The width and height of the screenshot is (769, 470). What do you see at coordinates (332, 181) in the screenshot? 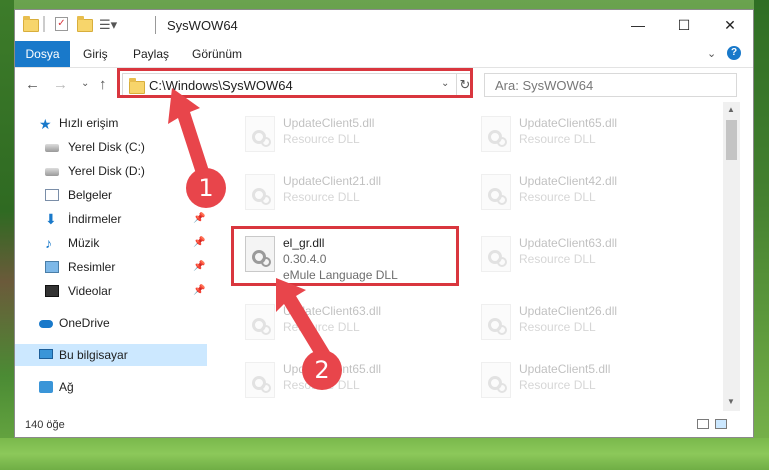
I see `file-name: UpdateClient21.dll` at bounding box center [332, 181].